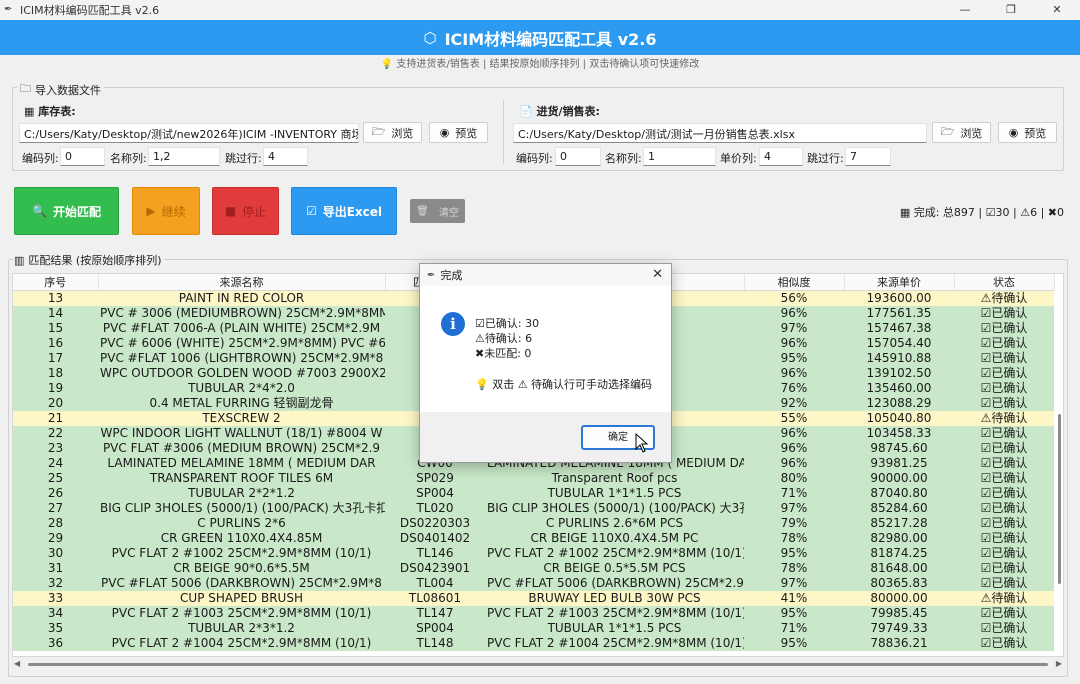  Describe the element at coordinates (241, 403) in the screenshot. I see `cell-source-name: 0.4 METAL FURRING 轻钢副龙骨` at that location.